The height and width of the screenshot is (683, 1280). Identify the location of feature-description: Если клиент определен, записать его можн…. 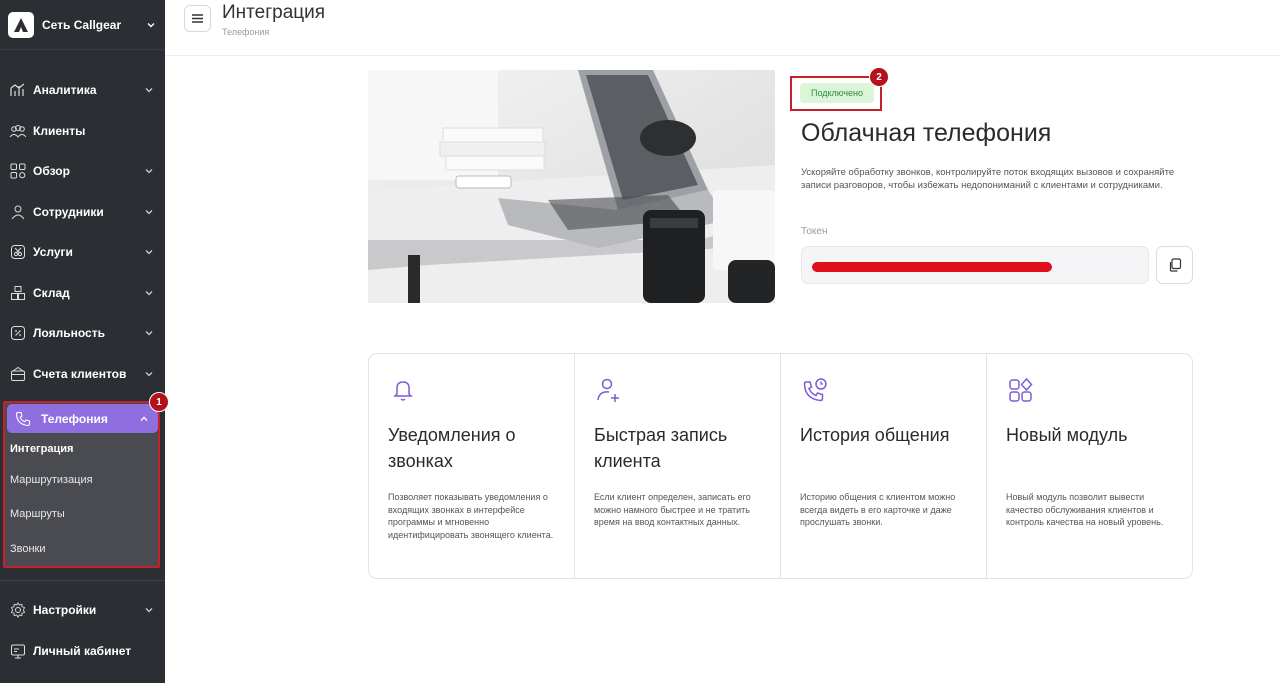
(672, 509).